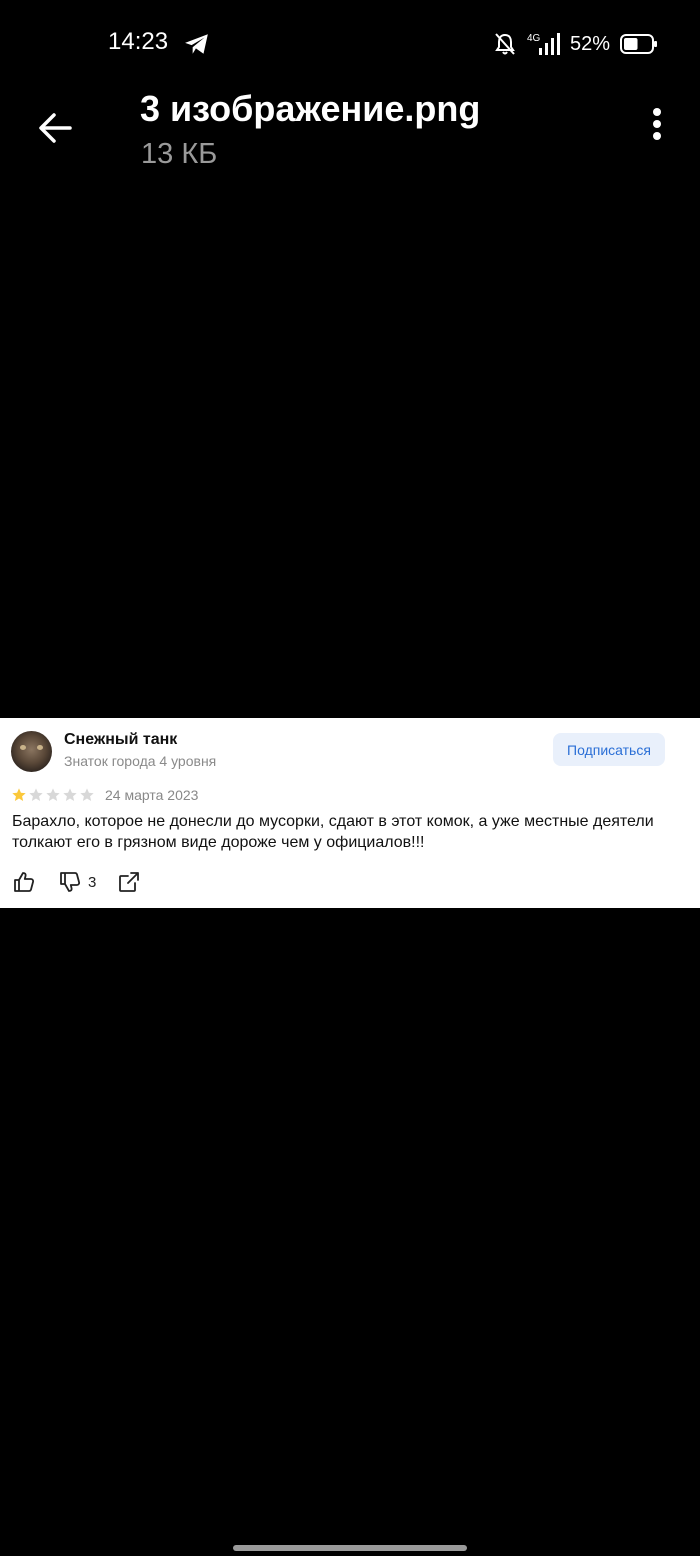  I want to click on signal-icon: 4G, so click(543, 44).